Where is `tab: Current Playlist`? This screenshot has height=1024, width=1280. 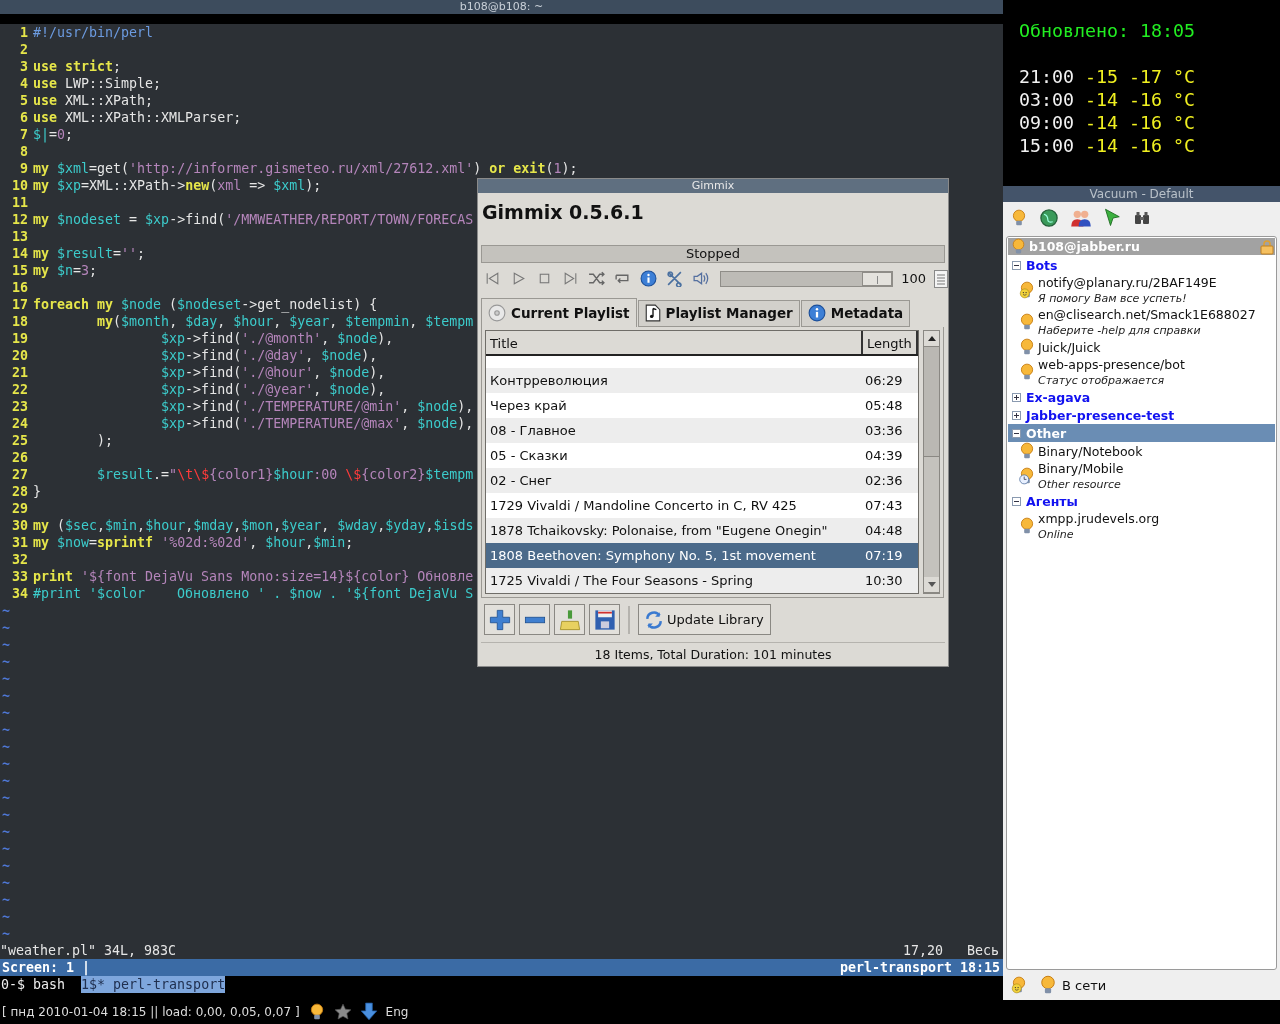 tab: Current Playlist is located at coordinates (559, 312).